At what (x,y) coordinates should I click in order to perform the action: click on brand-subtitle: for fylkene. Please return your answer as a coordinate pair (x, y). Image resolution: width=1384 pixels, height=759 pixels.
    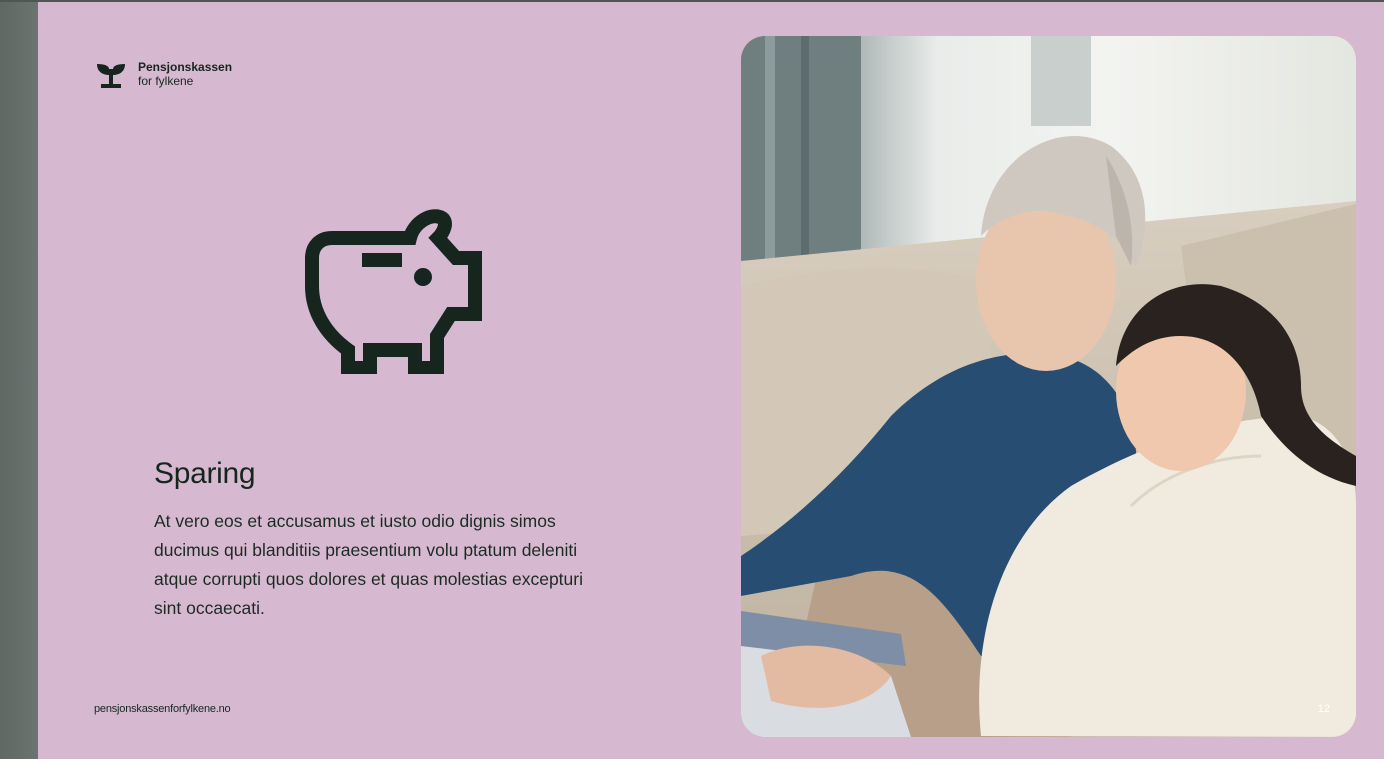
    Looking at the image, I should click on (166, 81).